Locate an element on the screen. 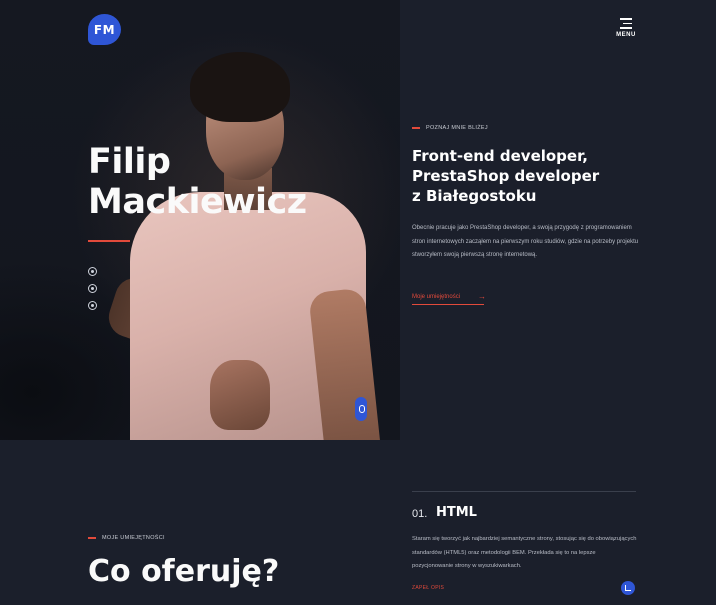 The image size is (716, 605). intro-eyebrow: POZNAJ MNIE BLIŻEJ is located at coordinates (450, 128).